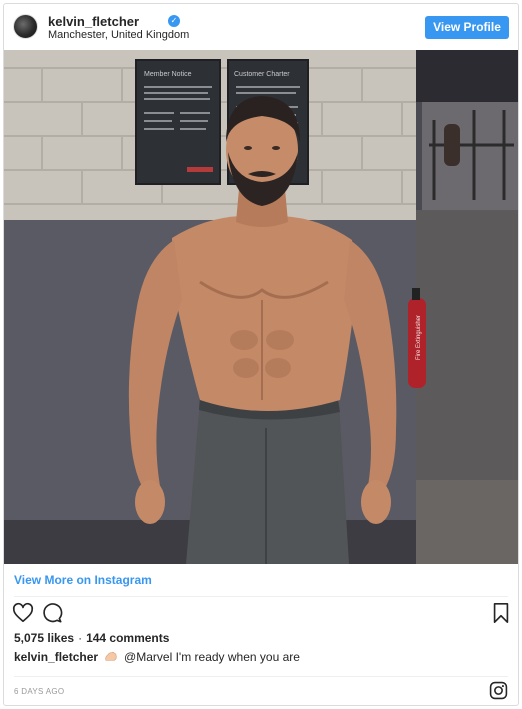  Describe the element at coordinates (44, 638) in the screenshot. I see `likes-count: 5,075 likes` at that location.